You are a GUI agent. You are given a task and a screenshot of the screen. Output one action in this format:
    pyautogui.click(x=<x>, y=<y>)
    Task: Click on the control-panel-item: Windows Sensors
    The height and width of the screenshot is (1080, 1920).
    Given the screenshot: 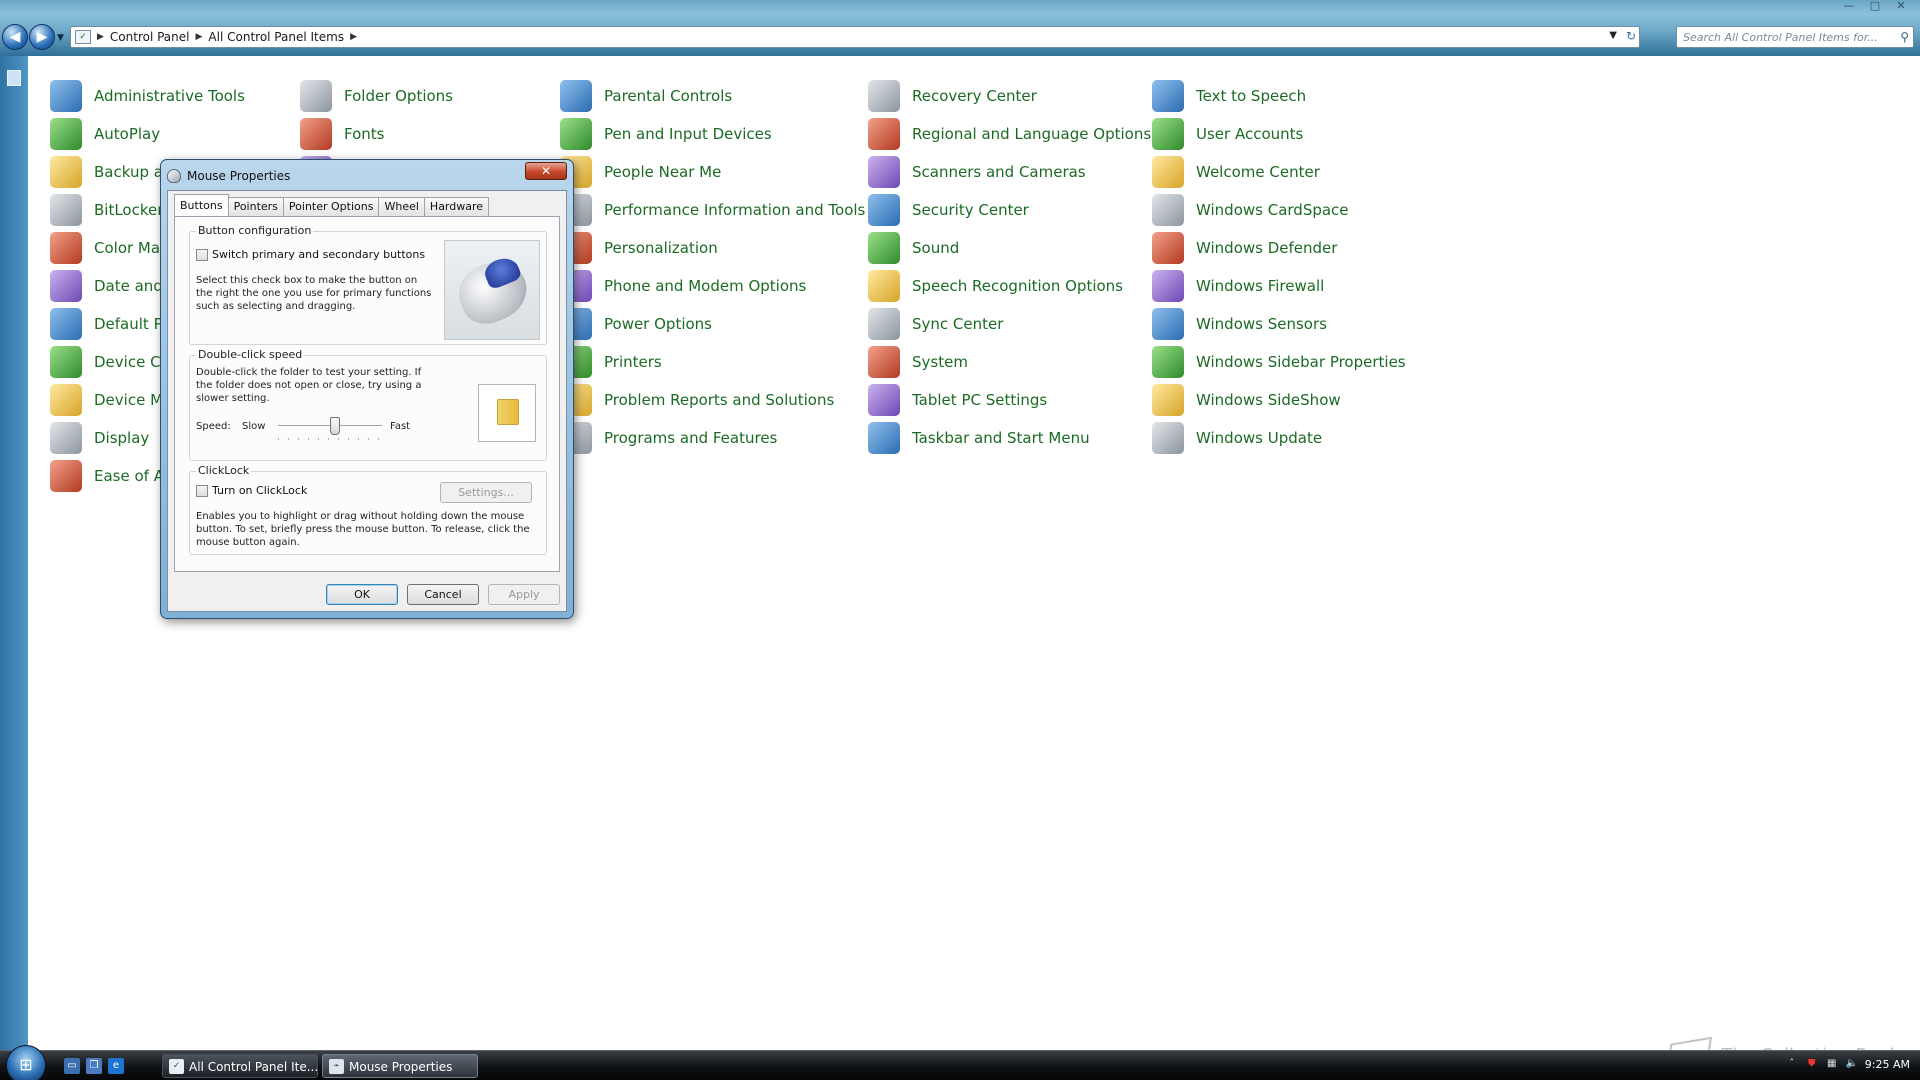 What is the action you would take?
    pyautogui.click(x=1239, y=324)
    